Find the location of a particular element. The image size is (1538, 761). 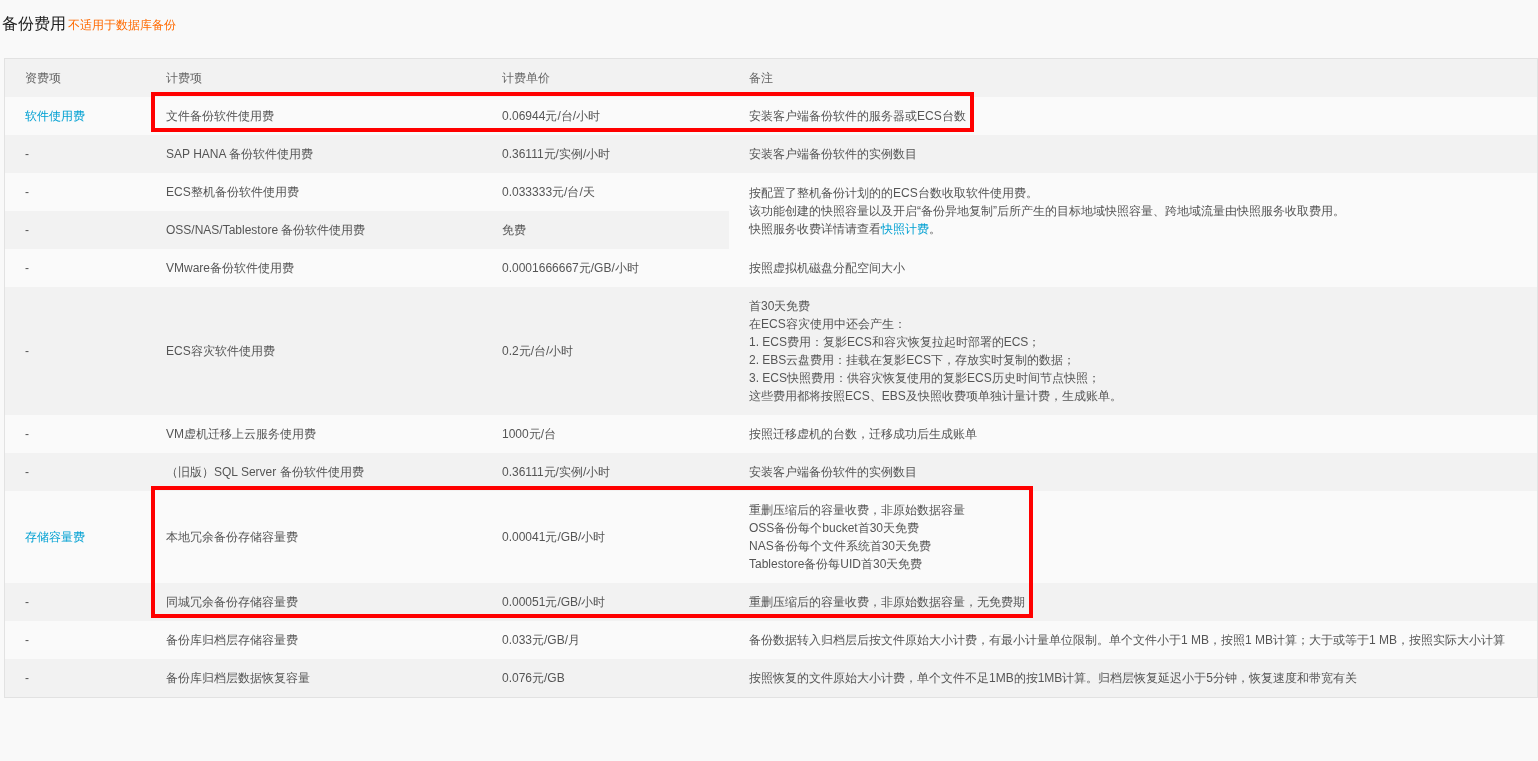

table-cell: 0.06944元/台/小时 is located at coordinates (551, 116).